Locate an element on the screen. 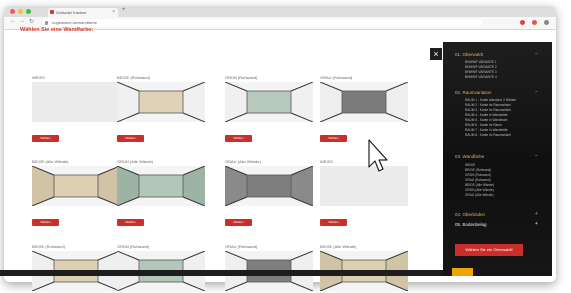 This screenshot has width=571, height=293. sidebar-item: GRAU (Rohwand) is located at coordinates (478, 180).